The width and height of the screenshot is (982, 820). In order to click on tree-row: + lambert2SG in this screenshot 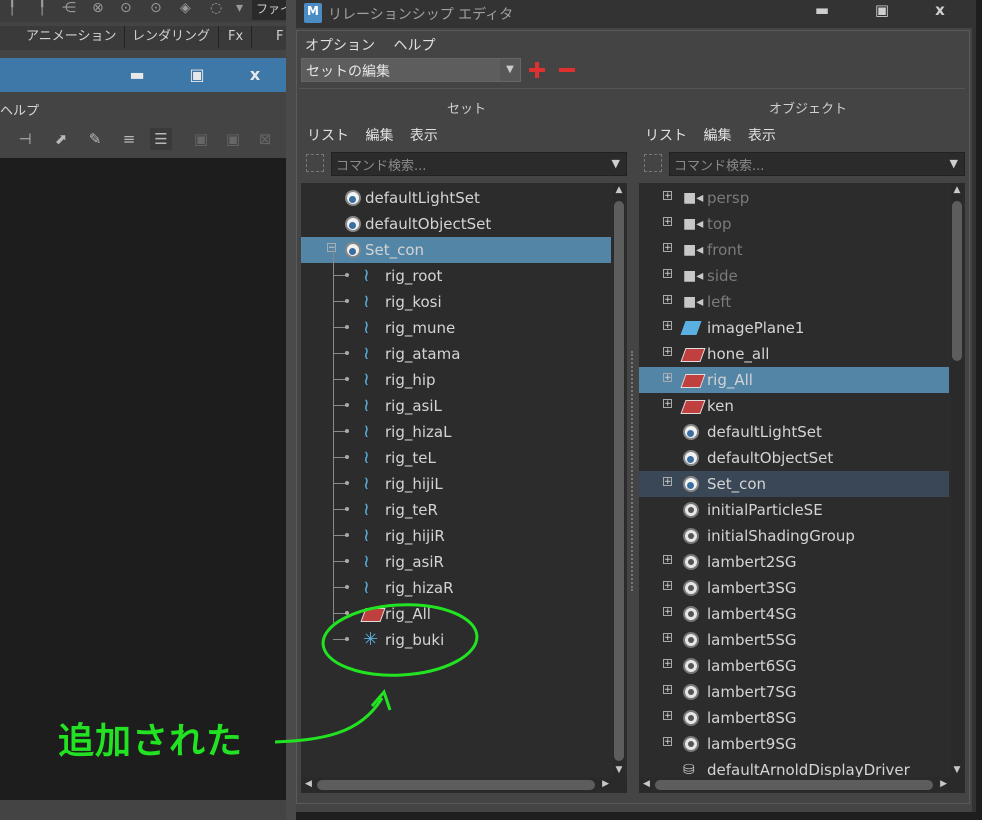, I will do `click(794, 562)`.